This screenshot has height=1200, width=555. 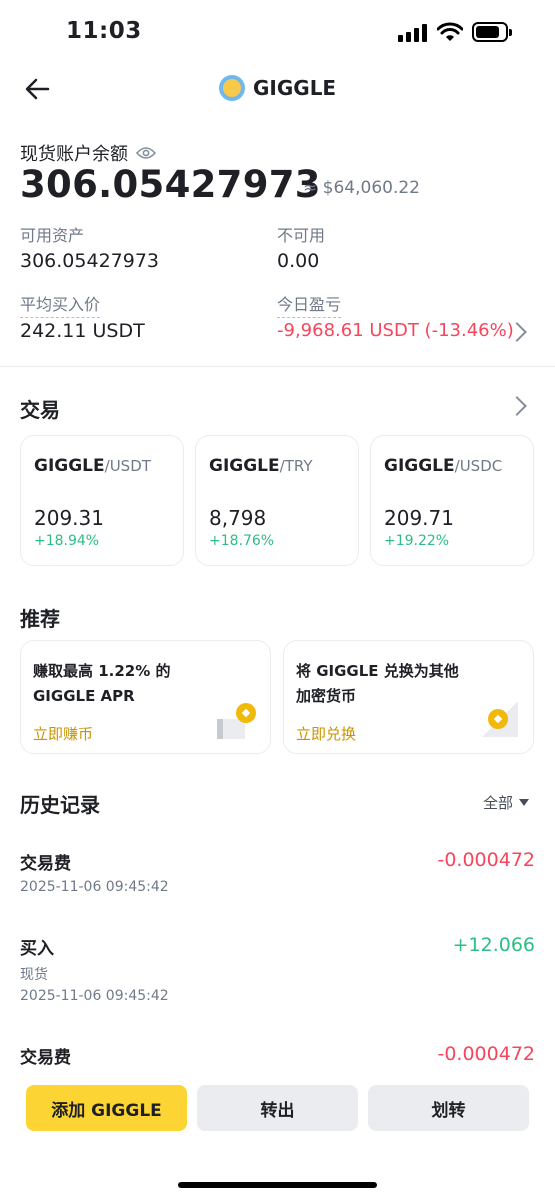 I want to click on section-divider, so click(x=277, y=366).